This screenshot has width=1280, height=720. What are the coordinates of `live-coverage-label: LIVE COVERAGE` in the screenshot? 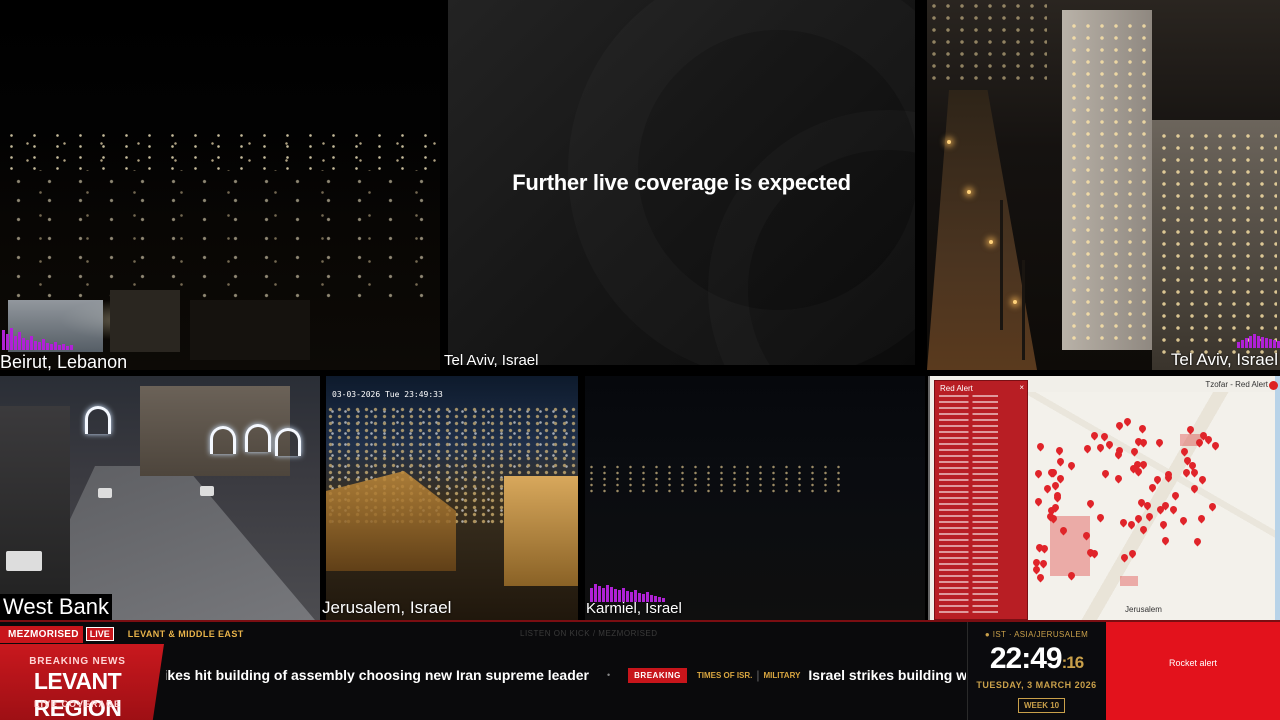 It's located at (77, 704).